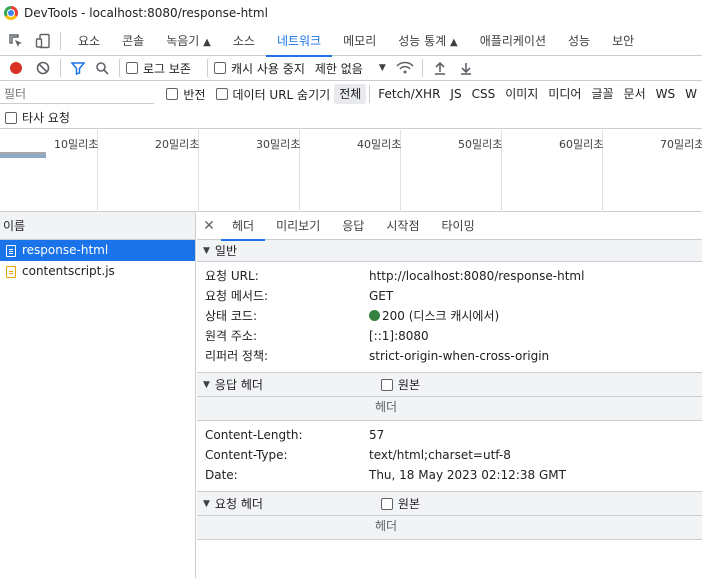 The image size is (702, 578). What do you see at coordinates (102, 68) in the screenshot?
I see `search-icon` at bounding box center [102, 68].